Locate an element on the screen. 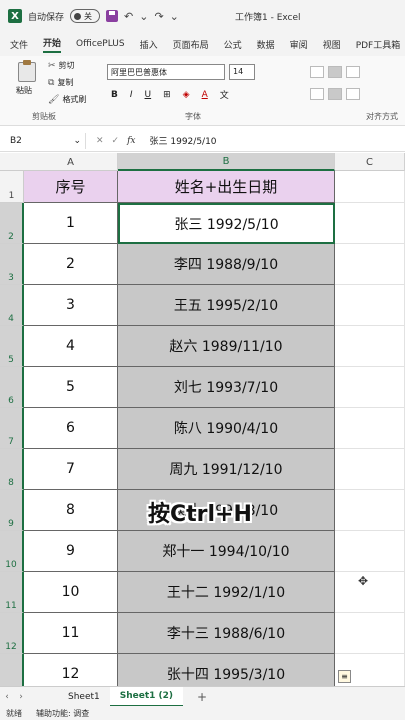  table-header-cell: 姓名+出生日期 is located at coordinates (226, 187).